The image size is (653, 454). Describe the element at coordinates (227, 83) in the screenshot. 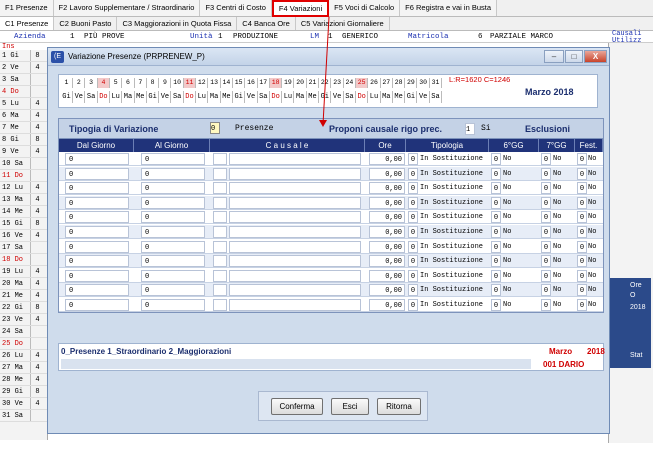

I see `calendar-day-number: 14` at that location.